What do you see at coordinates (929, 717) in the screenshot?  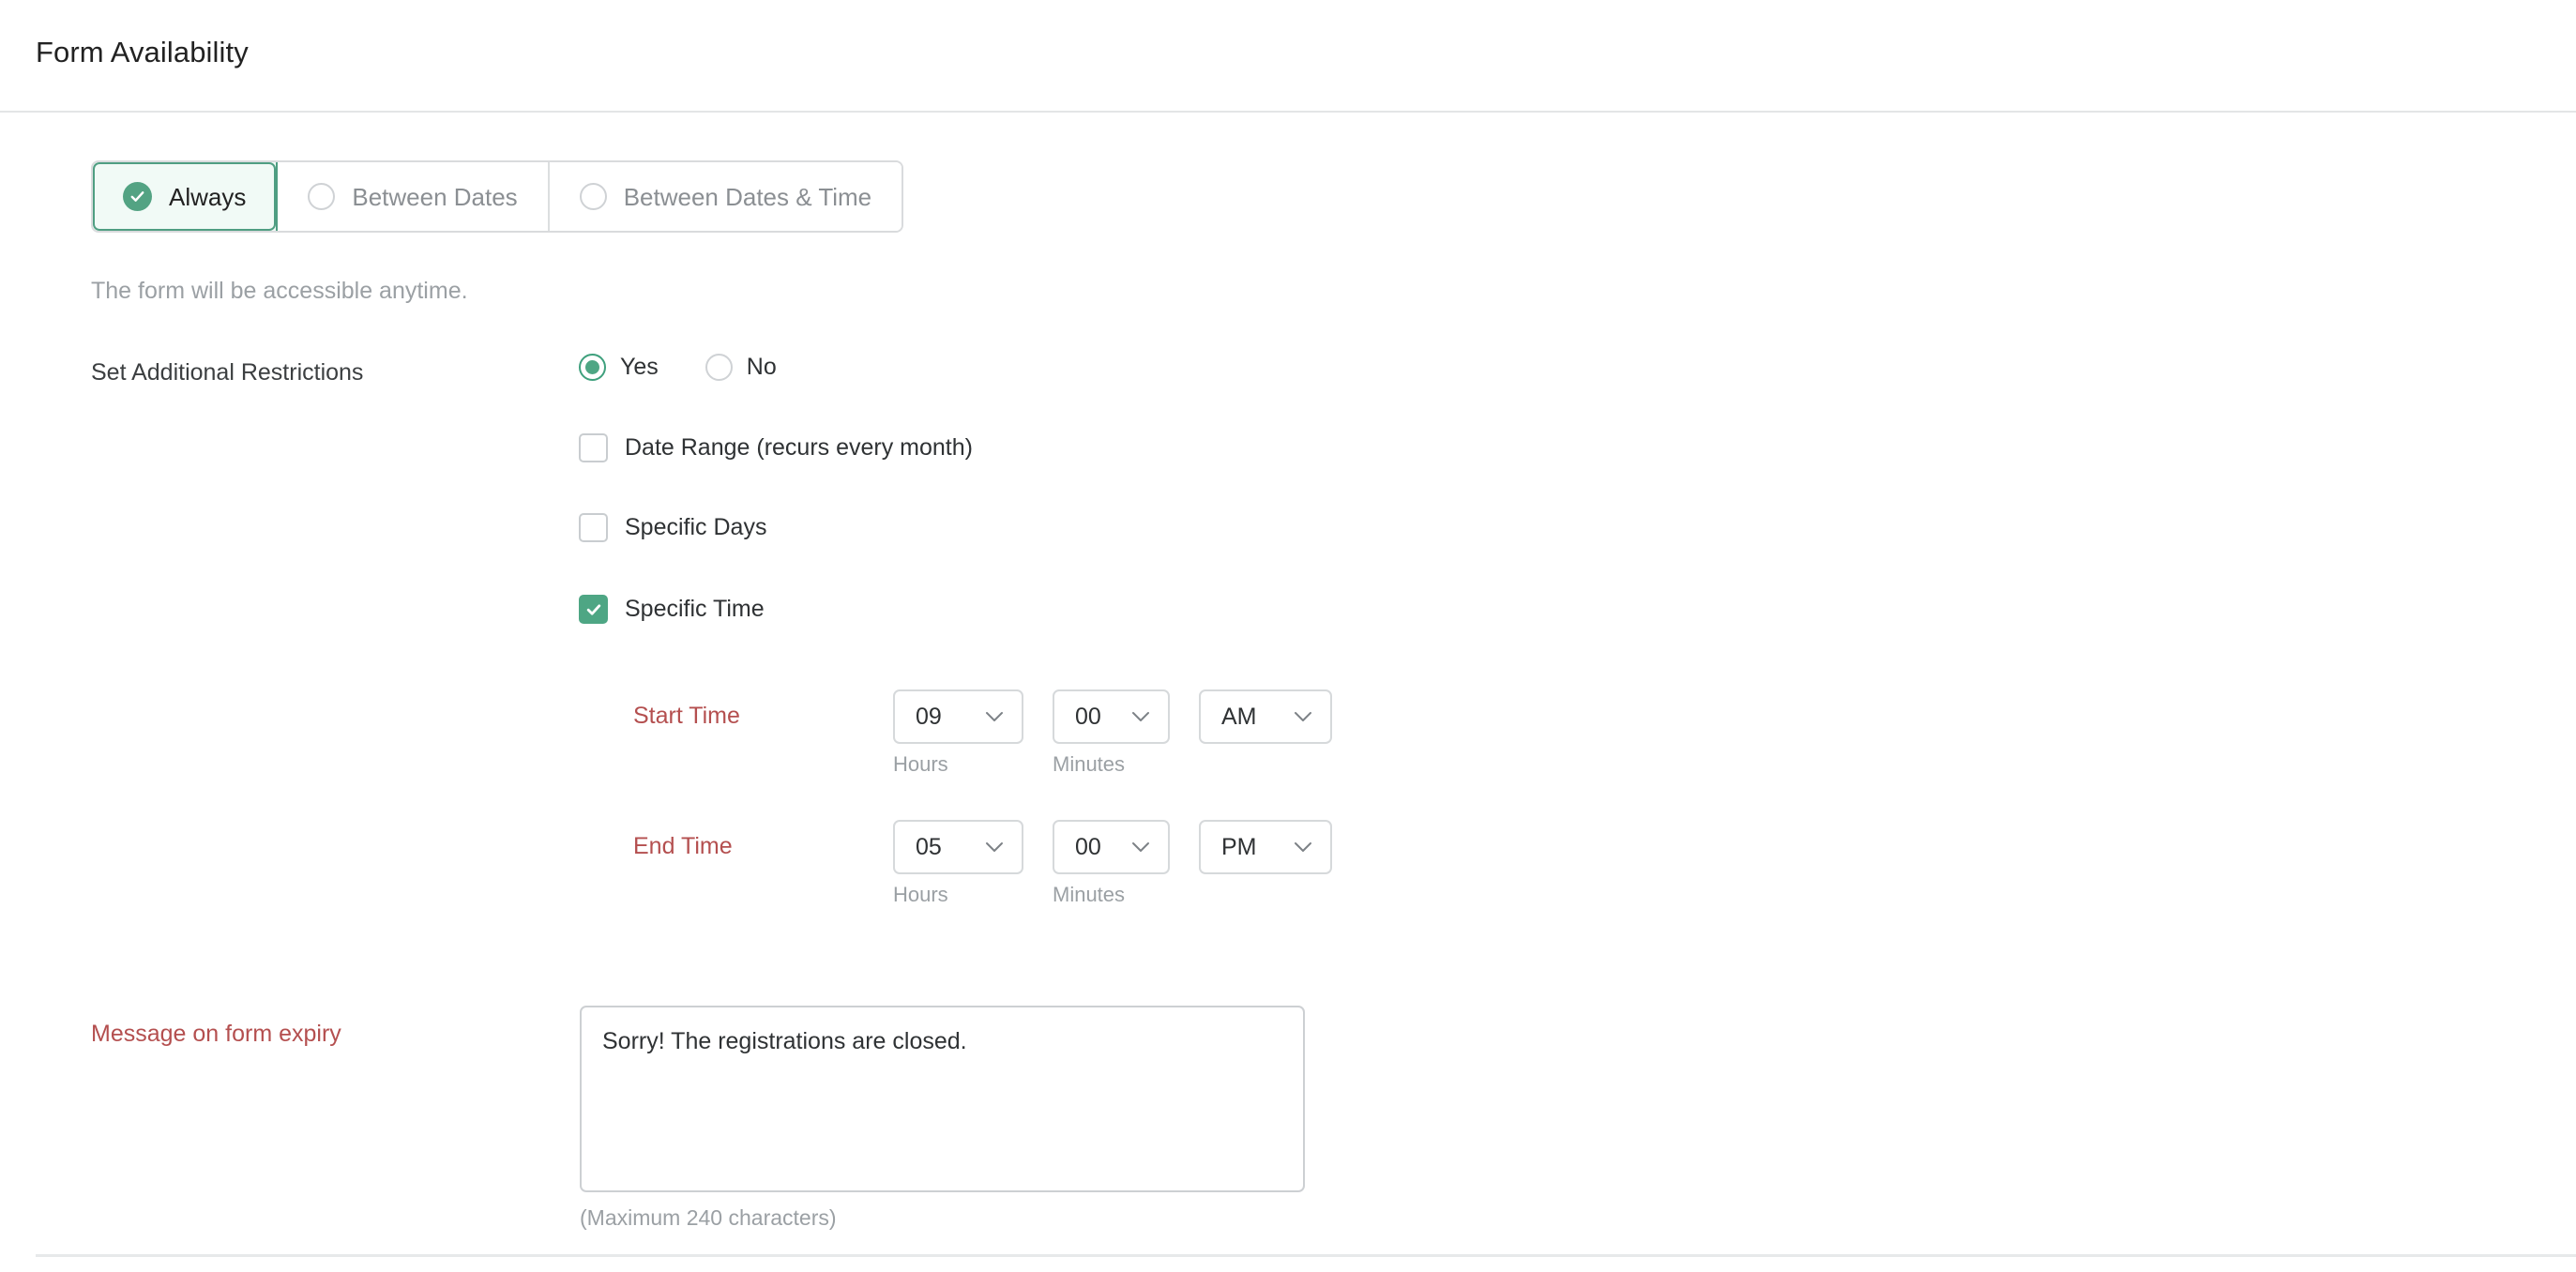 I see `start-time-hours-value: 09` at bounding box center [929, 717].